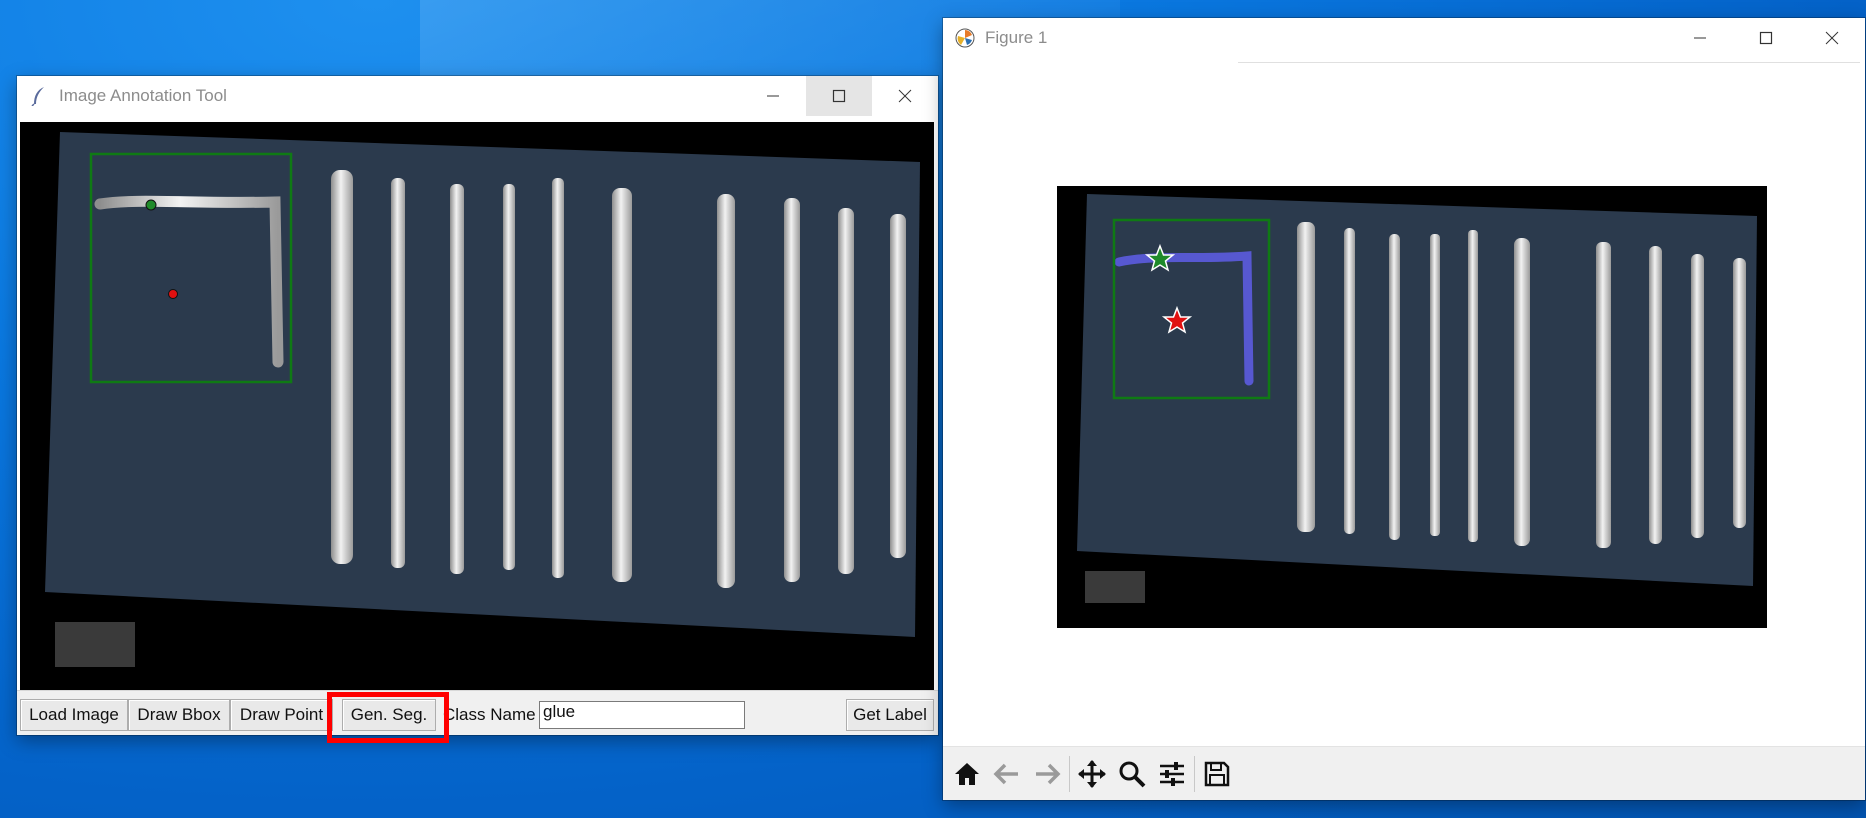  Describe the element at coordinates (890, 715) in the screenshot. I see `get-label-button: Get Label` at that location.